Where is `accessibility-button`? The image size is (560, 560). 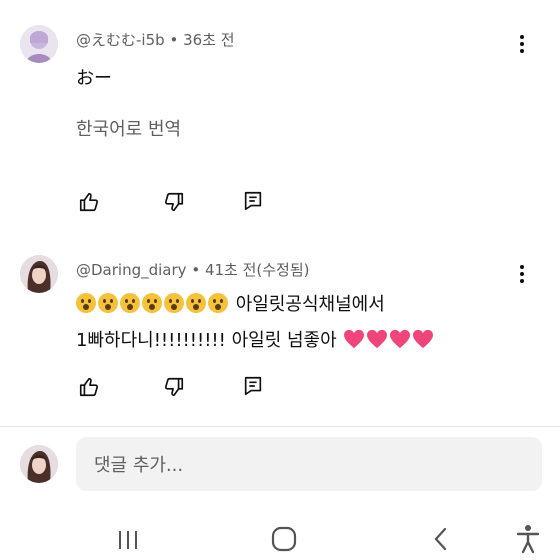
accessibility-button is located at coordinates (528, 539).